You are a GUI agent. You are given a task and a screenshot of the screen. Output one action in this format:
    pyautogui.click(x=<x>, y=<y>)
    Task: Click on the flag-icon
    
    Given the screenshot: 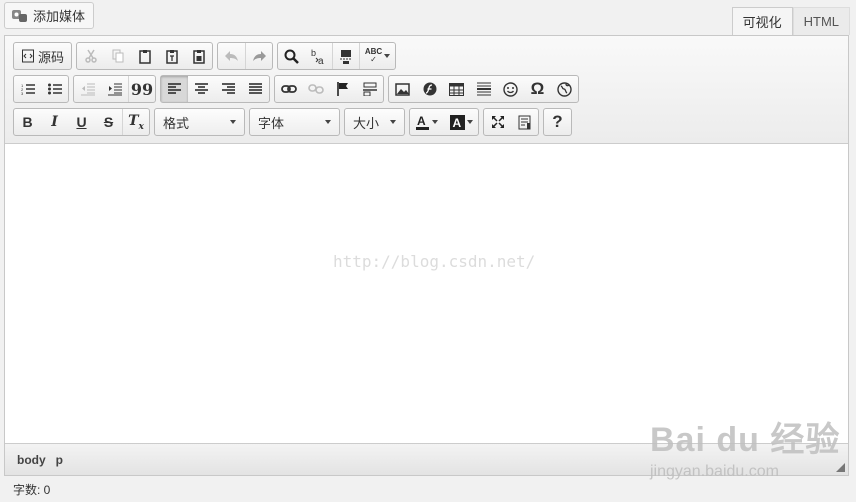 What is the action you would take?
    pyautogui.click(x=342, y=89)
    